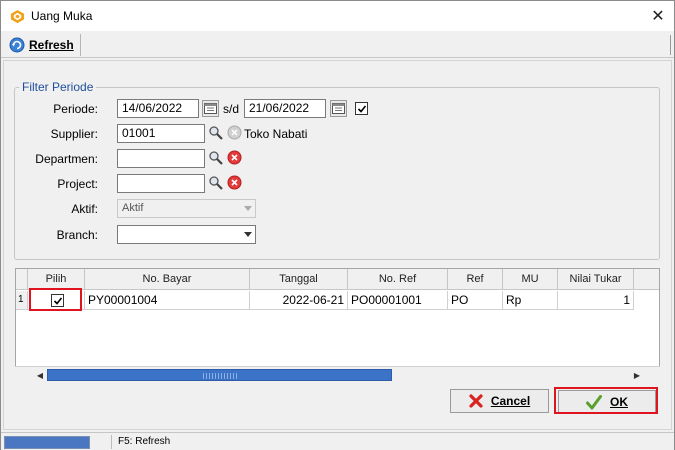  Describe the element at coordinates (596, 279) in the screenshot. I see `col-header-nilai-tukar: Nilai Tukar` at that location.